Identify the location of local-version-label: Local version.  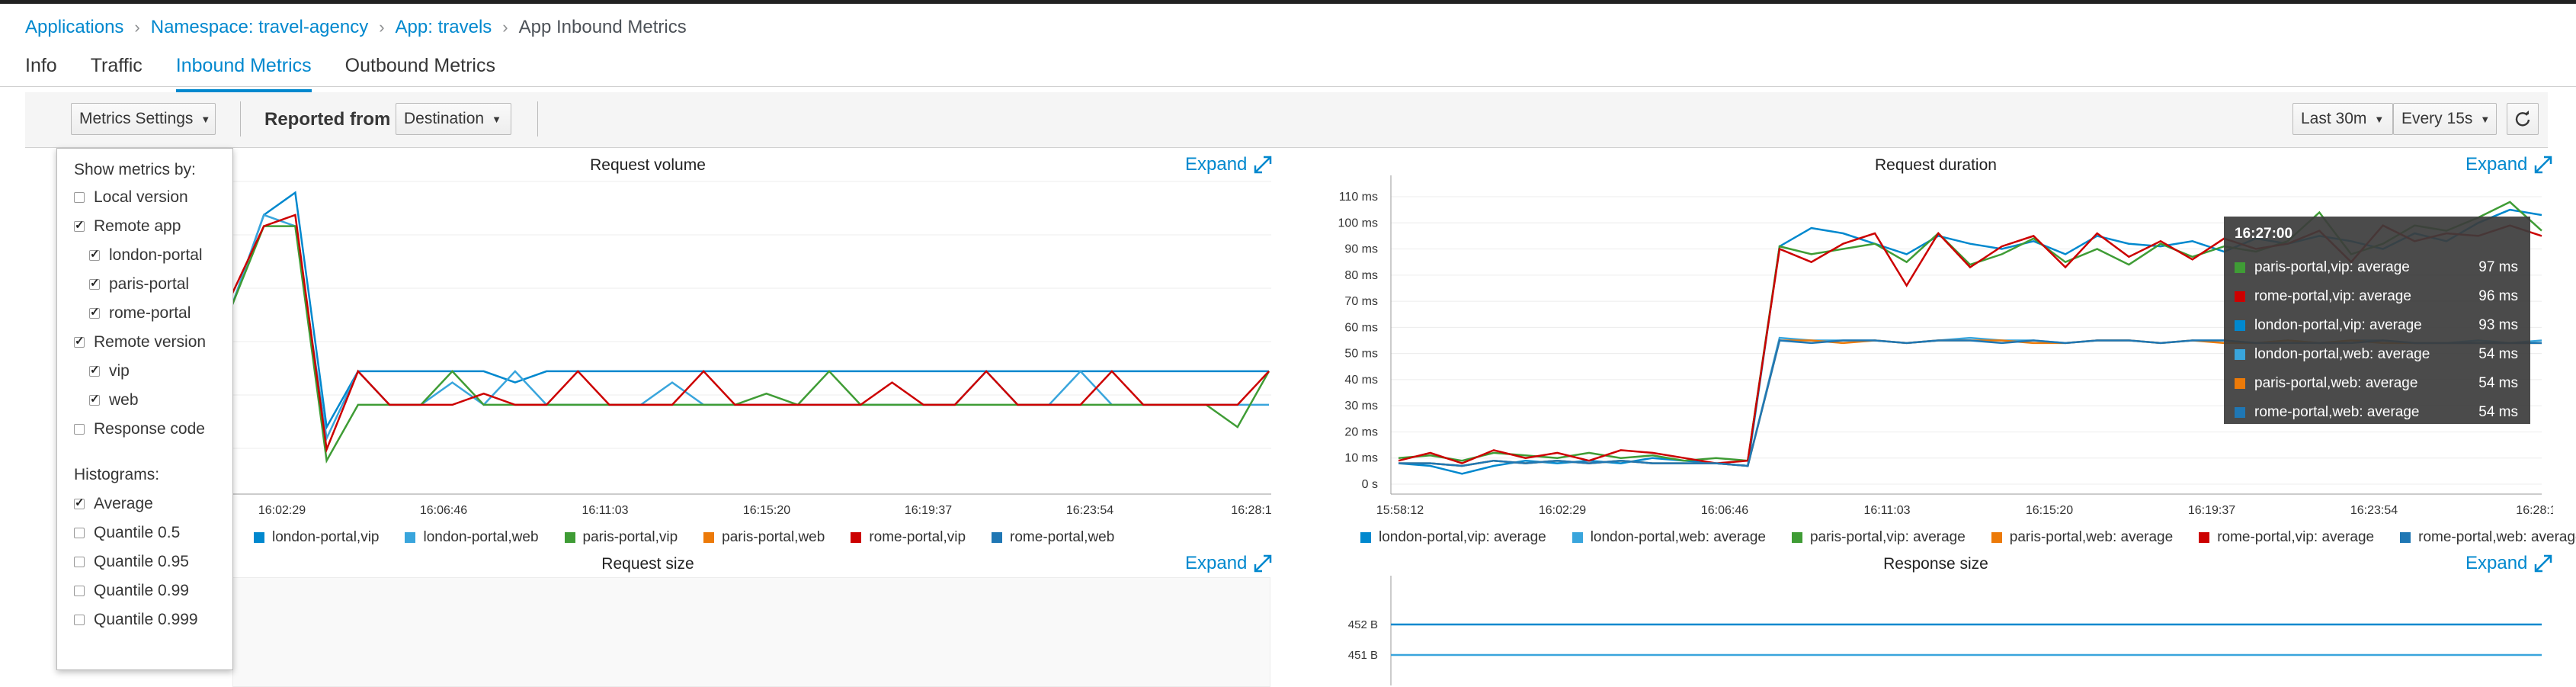
(141, 197).